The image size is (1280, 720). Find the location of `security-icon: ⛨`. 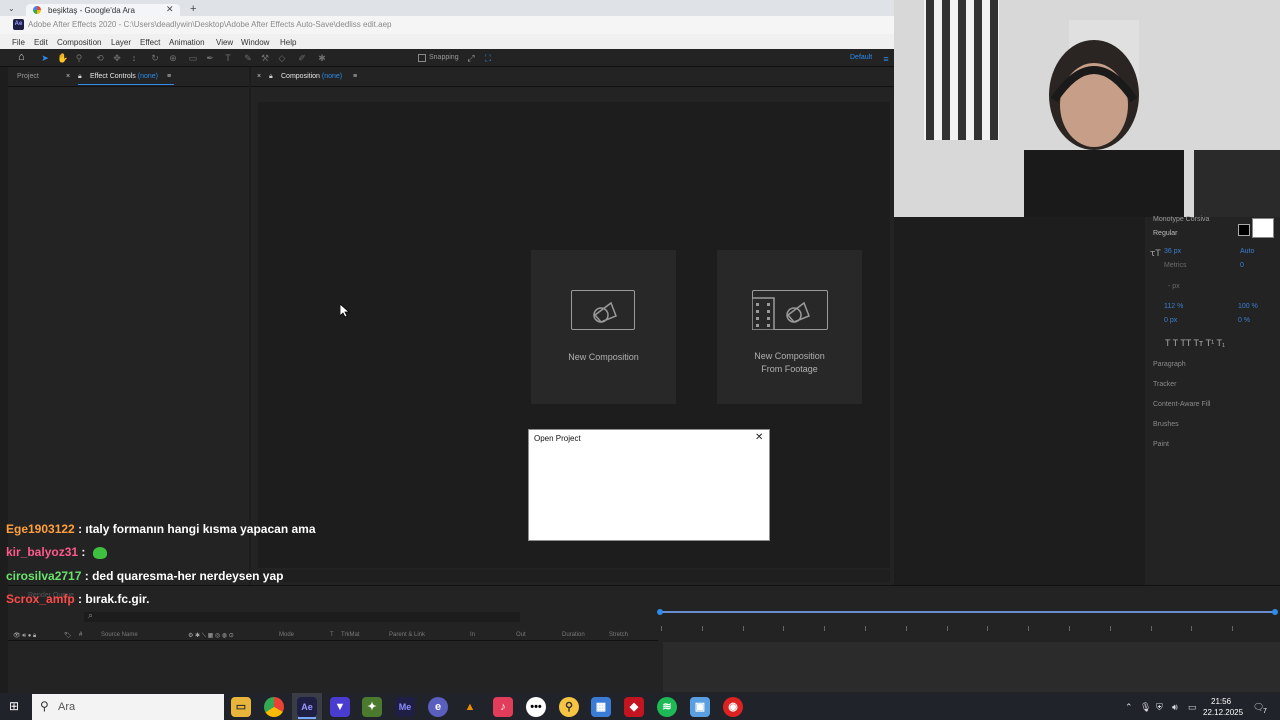

security-icon: ⛨ is located at coordinates (1159, 707).